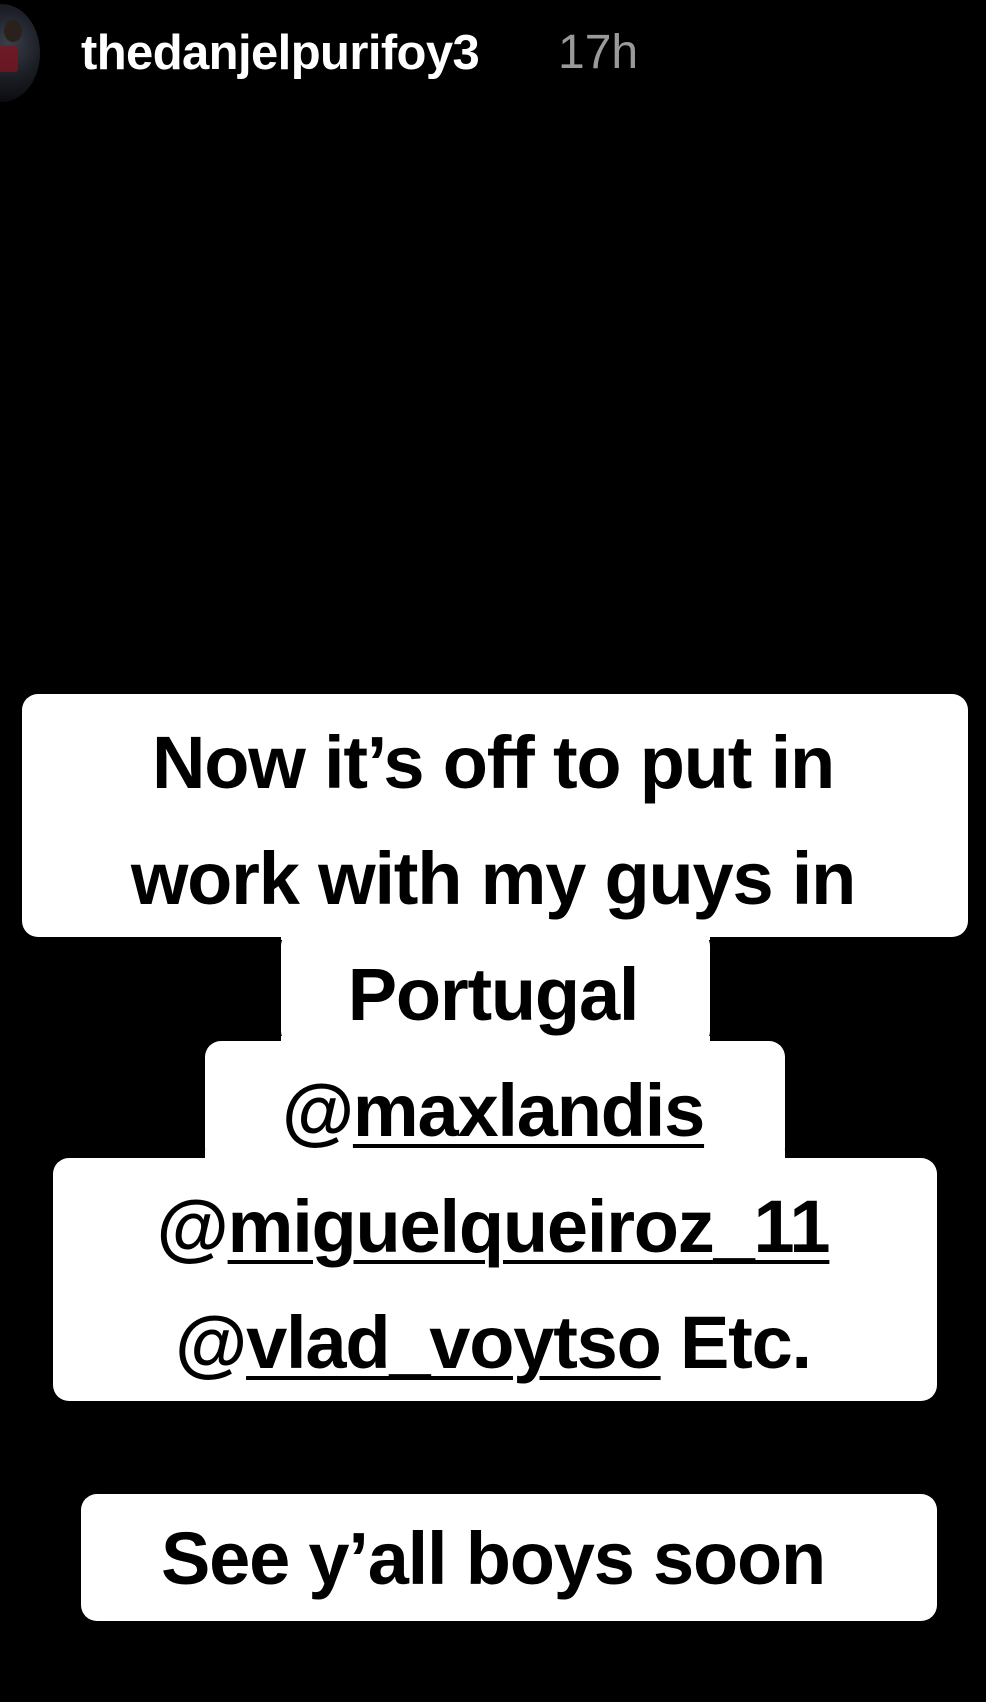 The image size is (986, 1702). Describe the element at coordinates (13, 31) in the screenshot. I see `avatar-head-shape` at that location.